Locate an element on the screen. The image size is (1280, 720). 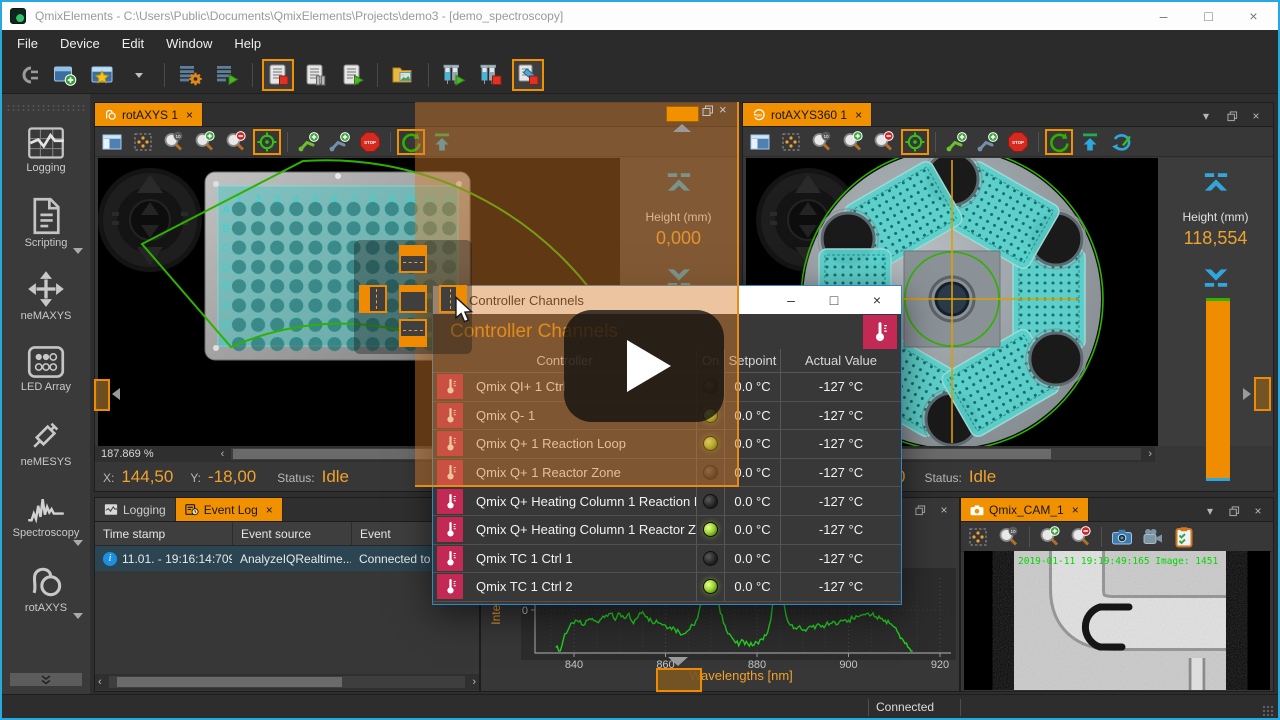
tab-rotaxys360: 360 rotAXYS360 1 × is located at coordinates (808, 114).